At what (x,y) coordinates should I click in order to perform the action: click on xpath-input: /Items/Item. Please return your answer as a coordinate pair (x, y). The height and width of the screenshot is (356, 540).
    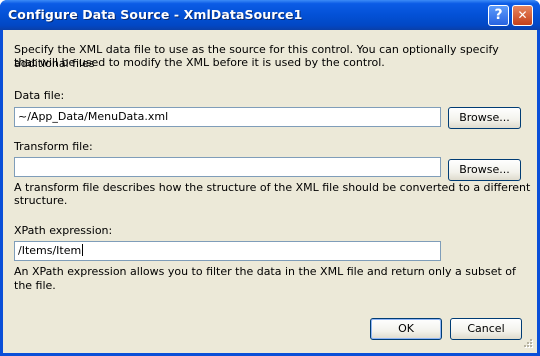
    Looking at the image, I should click on (227, 251).